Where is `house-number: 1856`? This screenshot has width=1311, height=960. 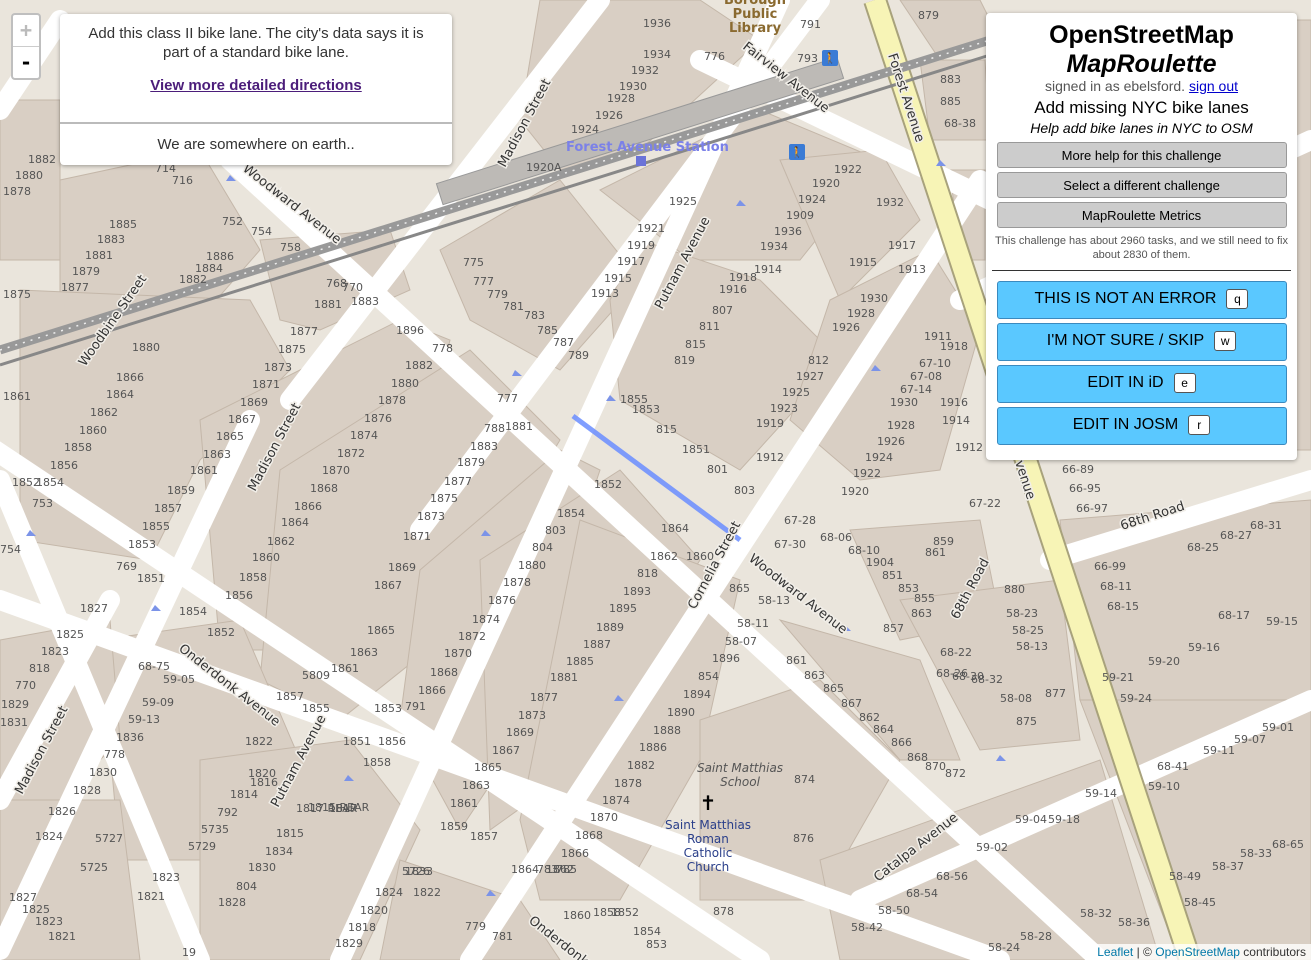 house-number: 1856 is located at coordinates (239, 595).